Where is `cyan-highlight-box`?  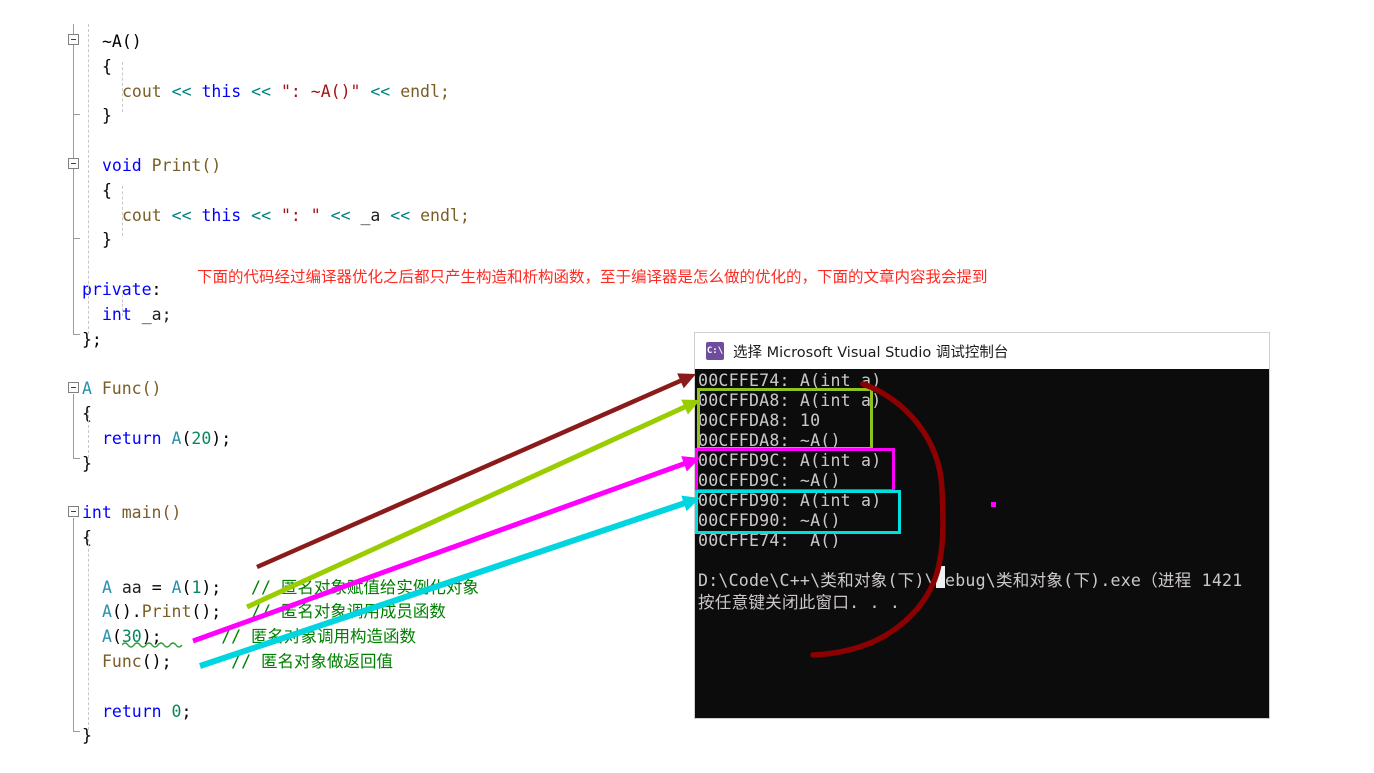
cyan-highlight-box is located at coordinates (798, 512).